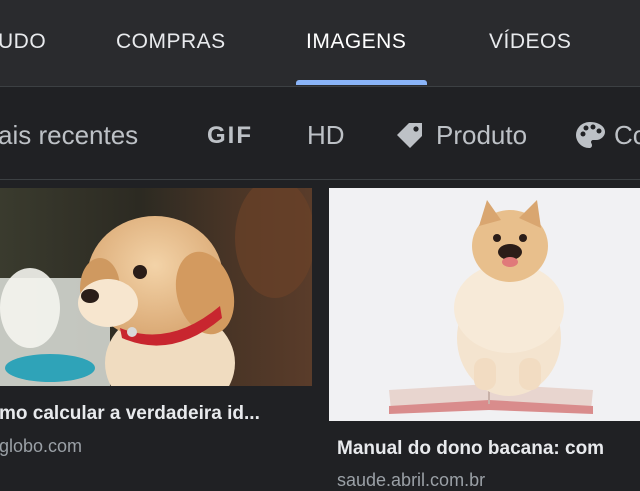 This screenshot has width=640, height=491. I want to click on filter-recent: ais recentes, so click(69, 135).